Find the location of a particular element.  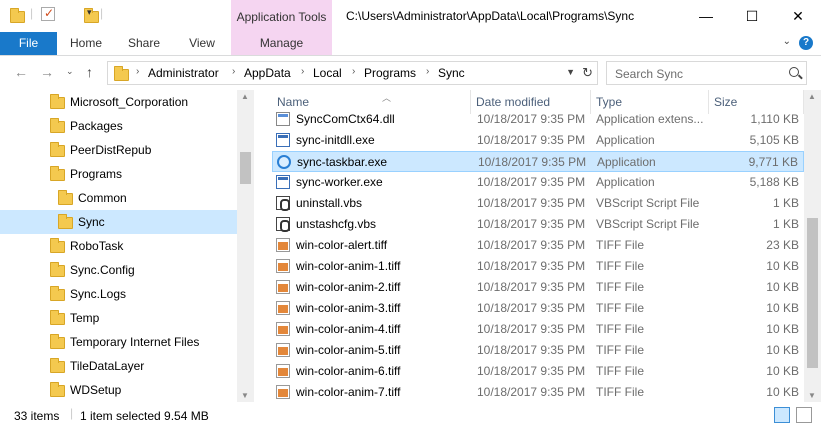

tab-file: File is located at coordinates (28, 43).